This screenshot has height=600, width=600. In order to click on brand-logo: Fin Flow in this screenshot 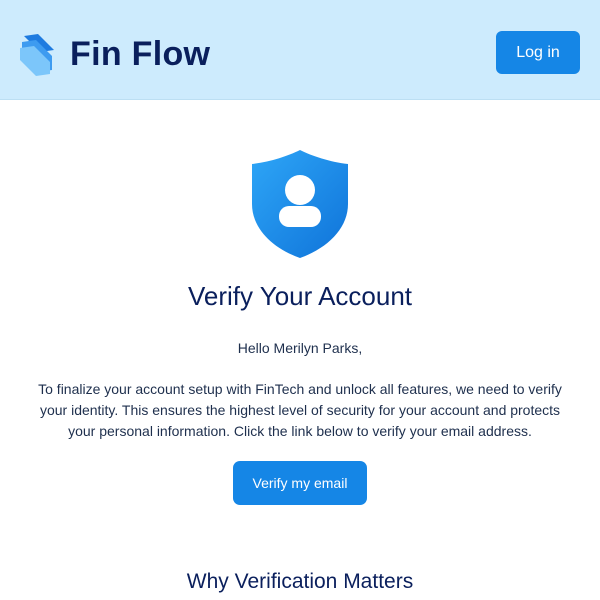, I will do `click(114, 54)`.